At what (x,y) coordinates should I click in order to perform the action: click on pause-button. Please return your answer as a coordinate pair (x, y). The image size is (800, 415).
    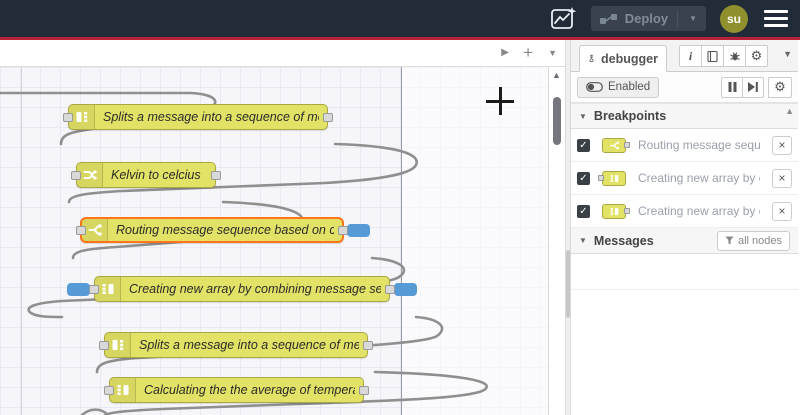
    Looking at the image, I should click on (732, 87).